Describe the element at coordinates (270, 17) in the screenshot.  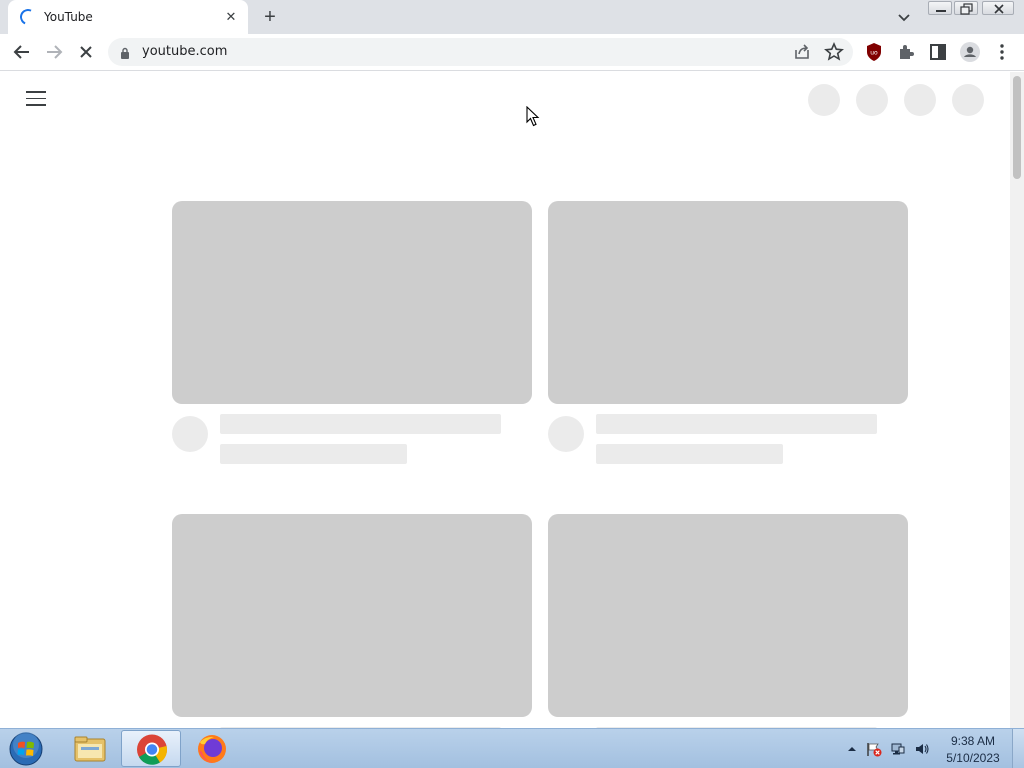
I see `new-tab-button: +` at that location.